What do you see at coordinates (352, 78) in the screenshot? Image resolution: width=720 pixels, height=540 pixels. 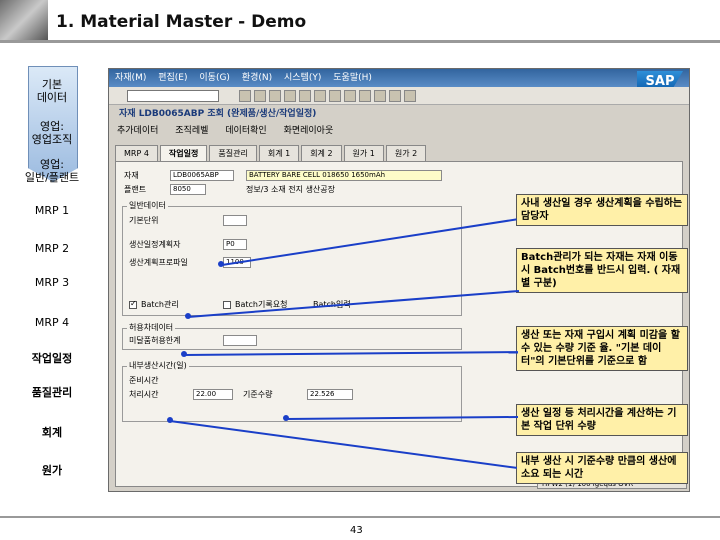 I see `menu-item: 도움말(H)` at bounding box center [352, 78].